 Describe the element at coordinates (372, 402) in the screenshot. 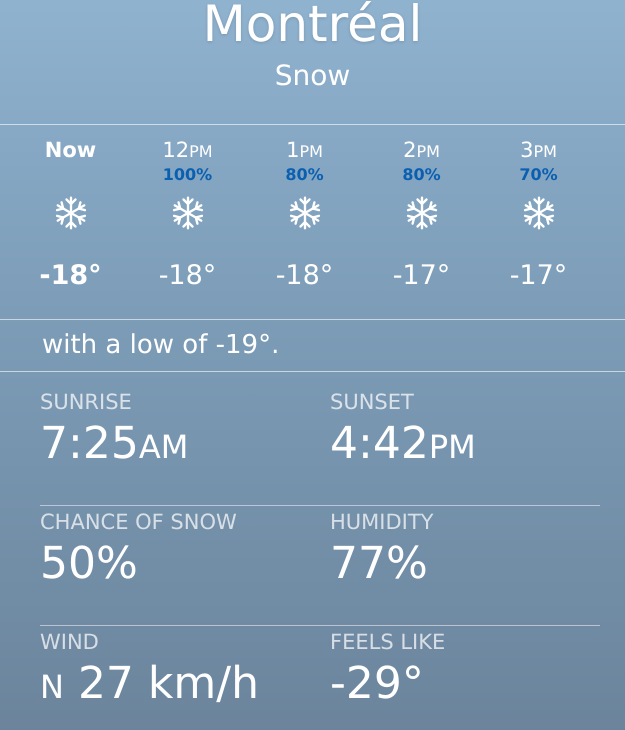

I see `detail-label: SUNSET` at that location.